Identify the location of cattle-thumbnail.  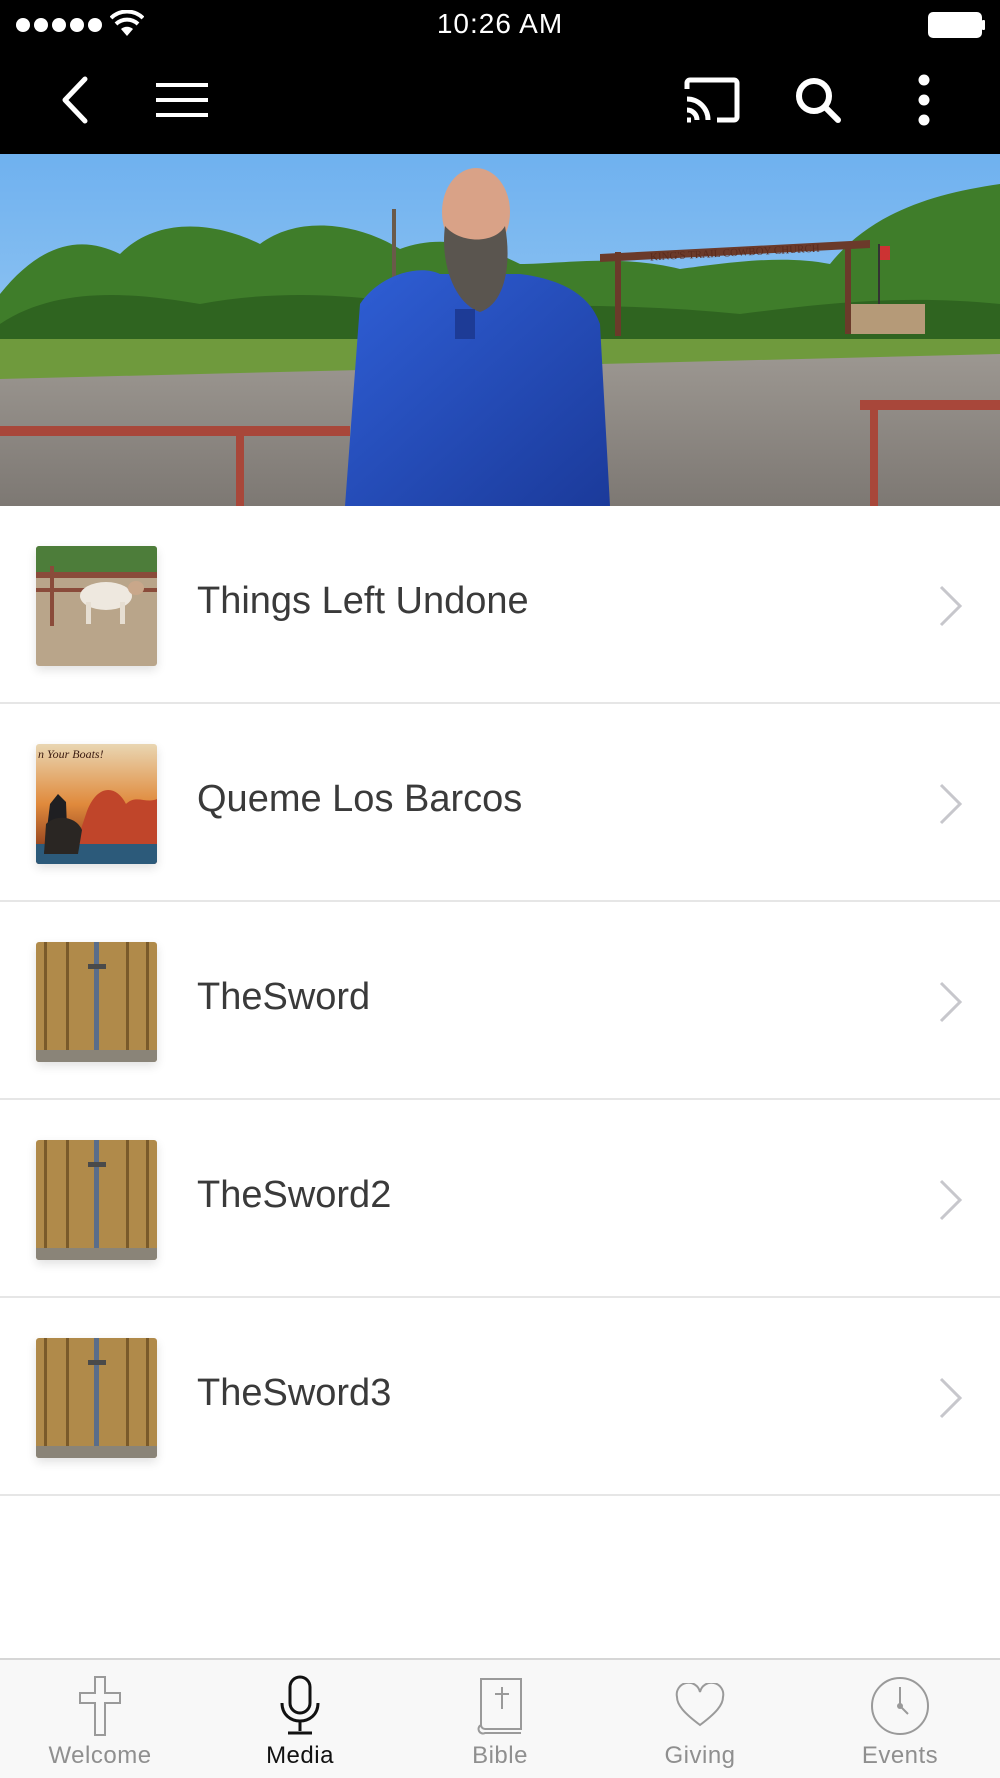
(96, 606).